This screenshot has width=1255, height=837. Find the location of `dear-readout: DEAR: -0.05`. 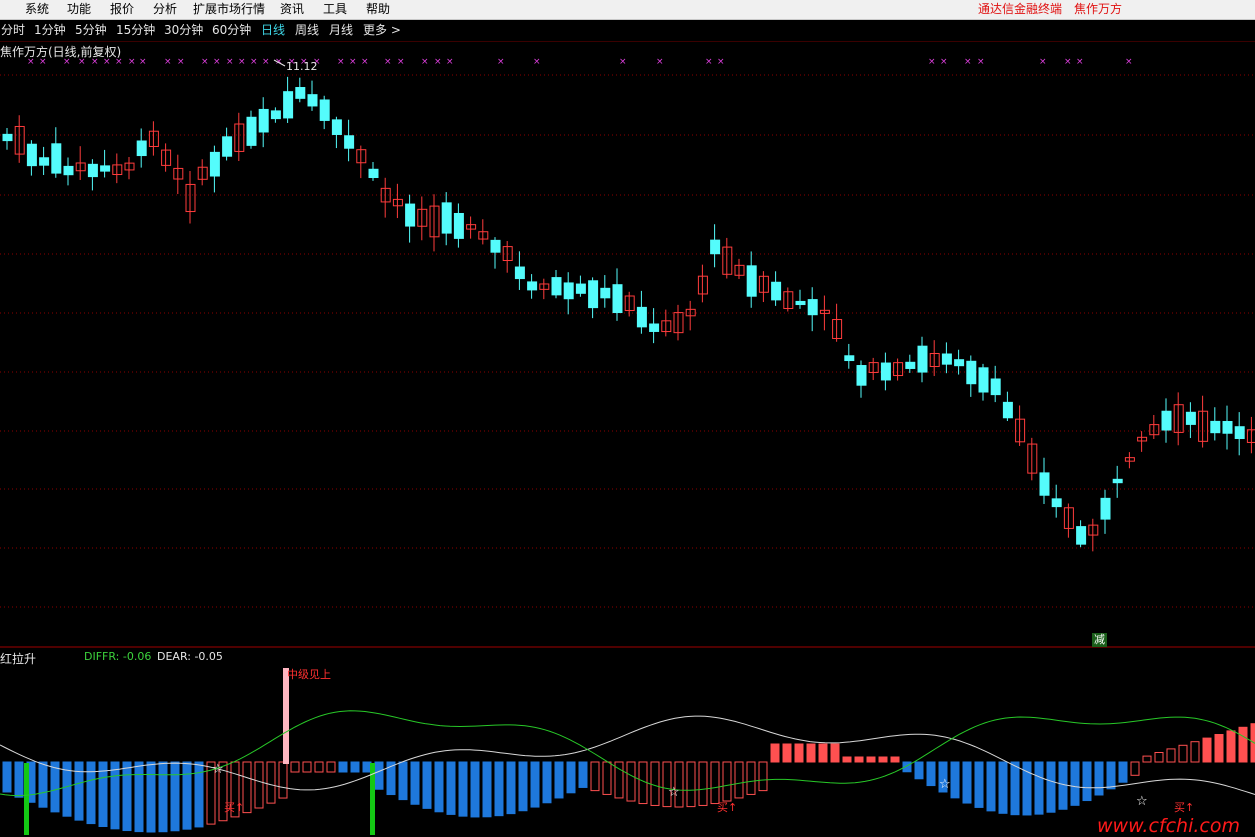

dear-readout: DEAR: -0.05 is located at coordinates (190, 656).